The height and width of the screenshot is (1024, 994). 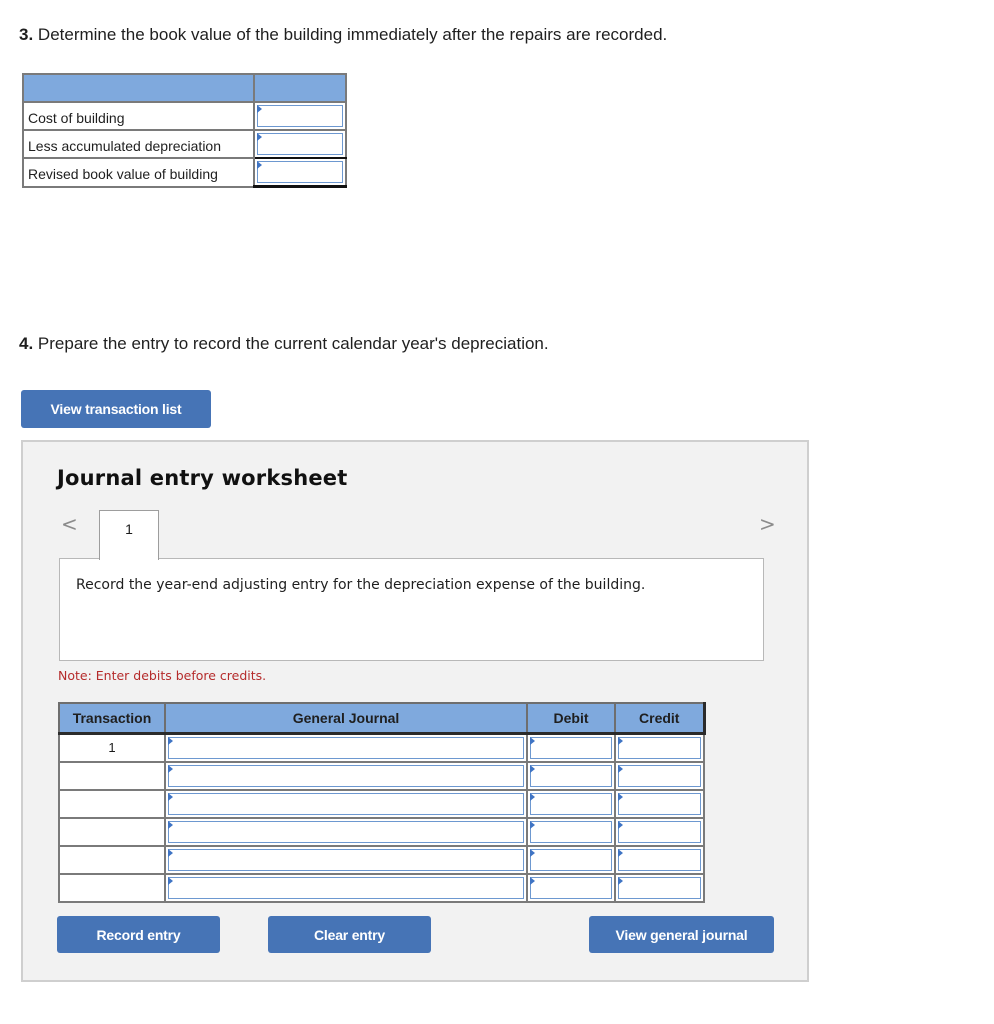 What do you see at coordinates (112, 718) in the screenshot?
I see `header-transaction: Transaction` at bounding box center [112, 718].